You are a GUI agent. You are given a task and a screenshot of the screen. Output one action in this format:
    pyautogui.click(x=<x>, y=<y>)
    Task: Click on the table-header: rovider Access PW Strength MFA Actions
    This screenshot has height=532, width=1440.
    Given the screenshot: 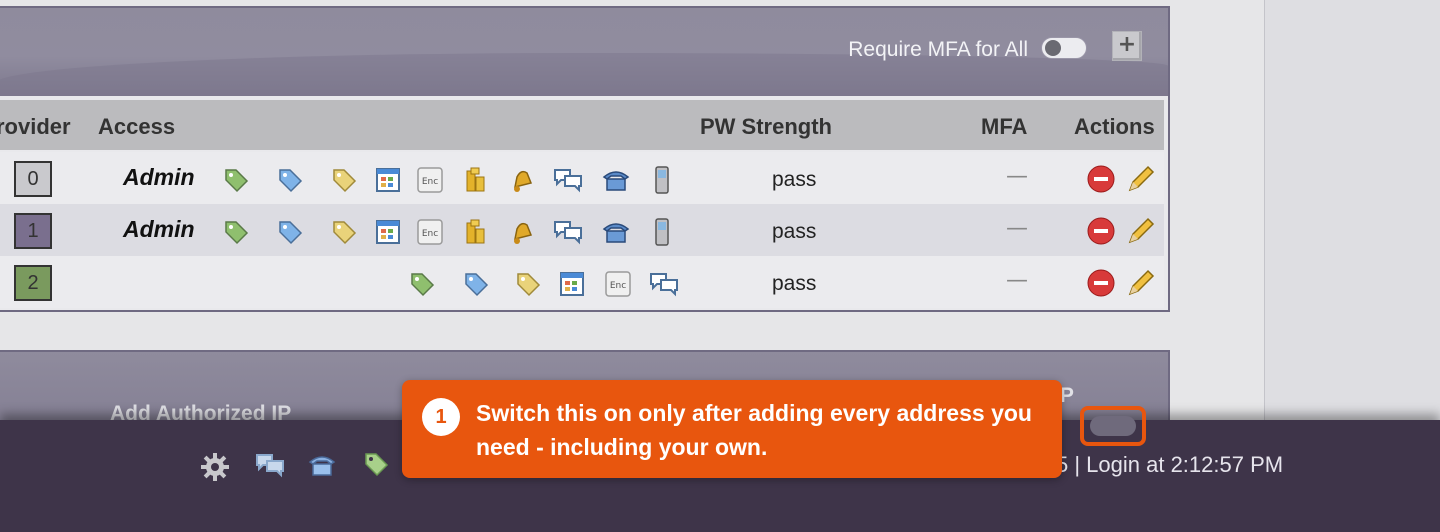 What is the action you would take?
    pyautogui.click(x=582, y=125)
    